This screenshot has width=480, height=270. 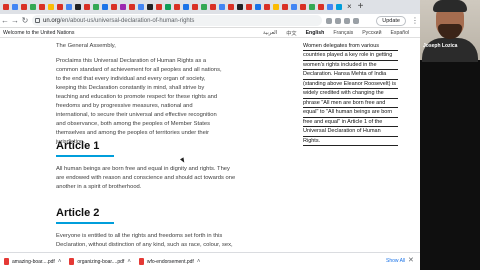 What do you see at coordinates (350, 65) in the screenshot?
I see `caption-line: women's rights included in the` at bounding box center [350, 65].